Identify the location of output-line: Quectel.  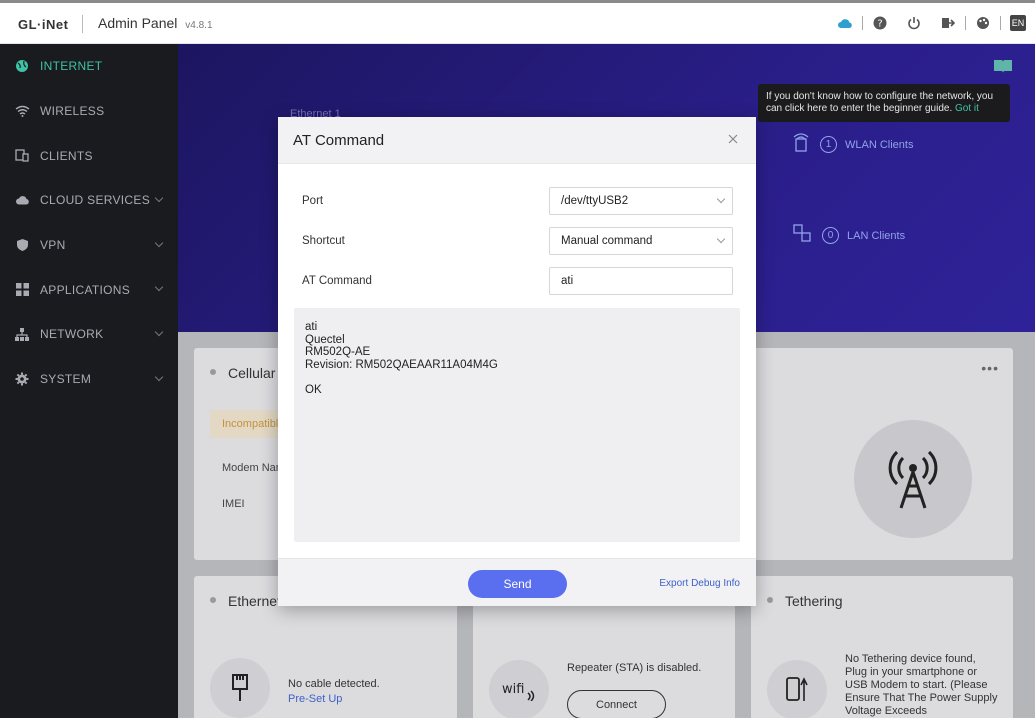
(325, 339).